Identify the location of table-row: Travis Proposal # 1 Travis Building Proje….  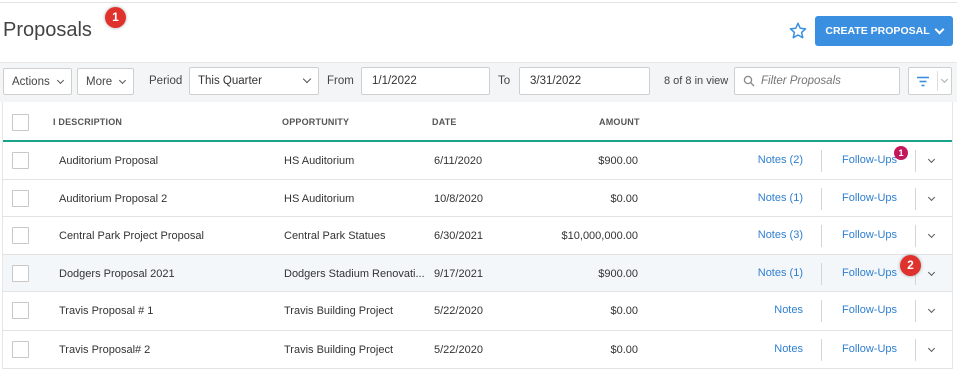
(477, 311).